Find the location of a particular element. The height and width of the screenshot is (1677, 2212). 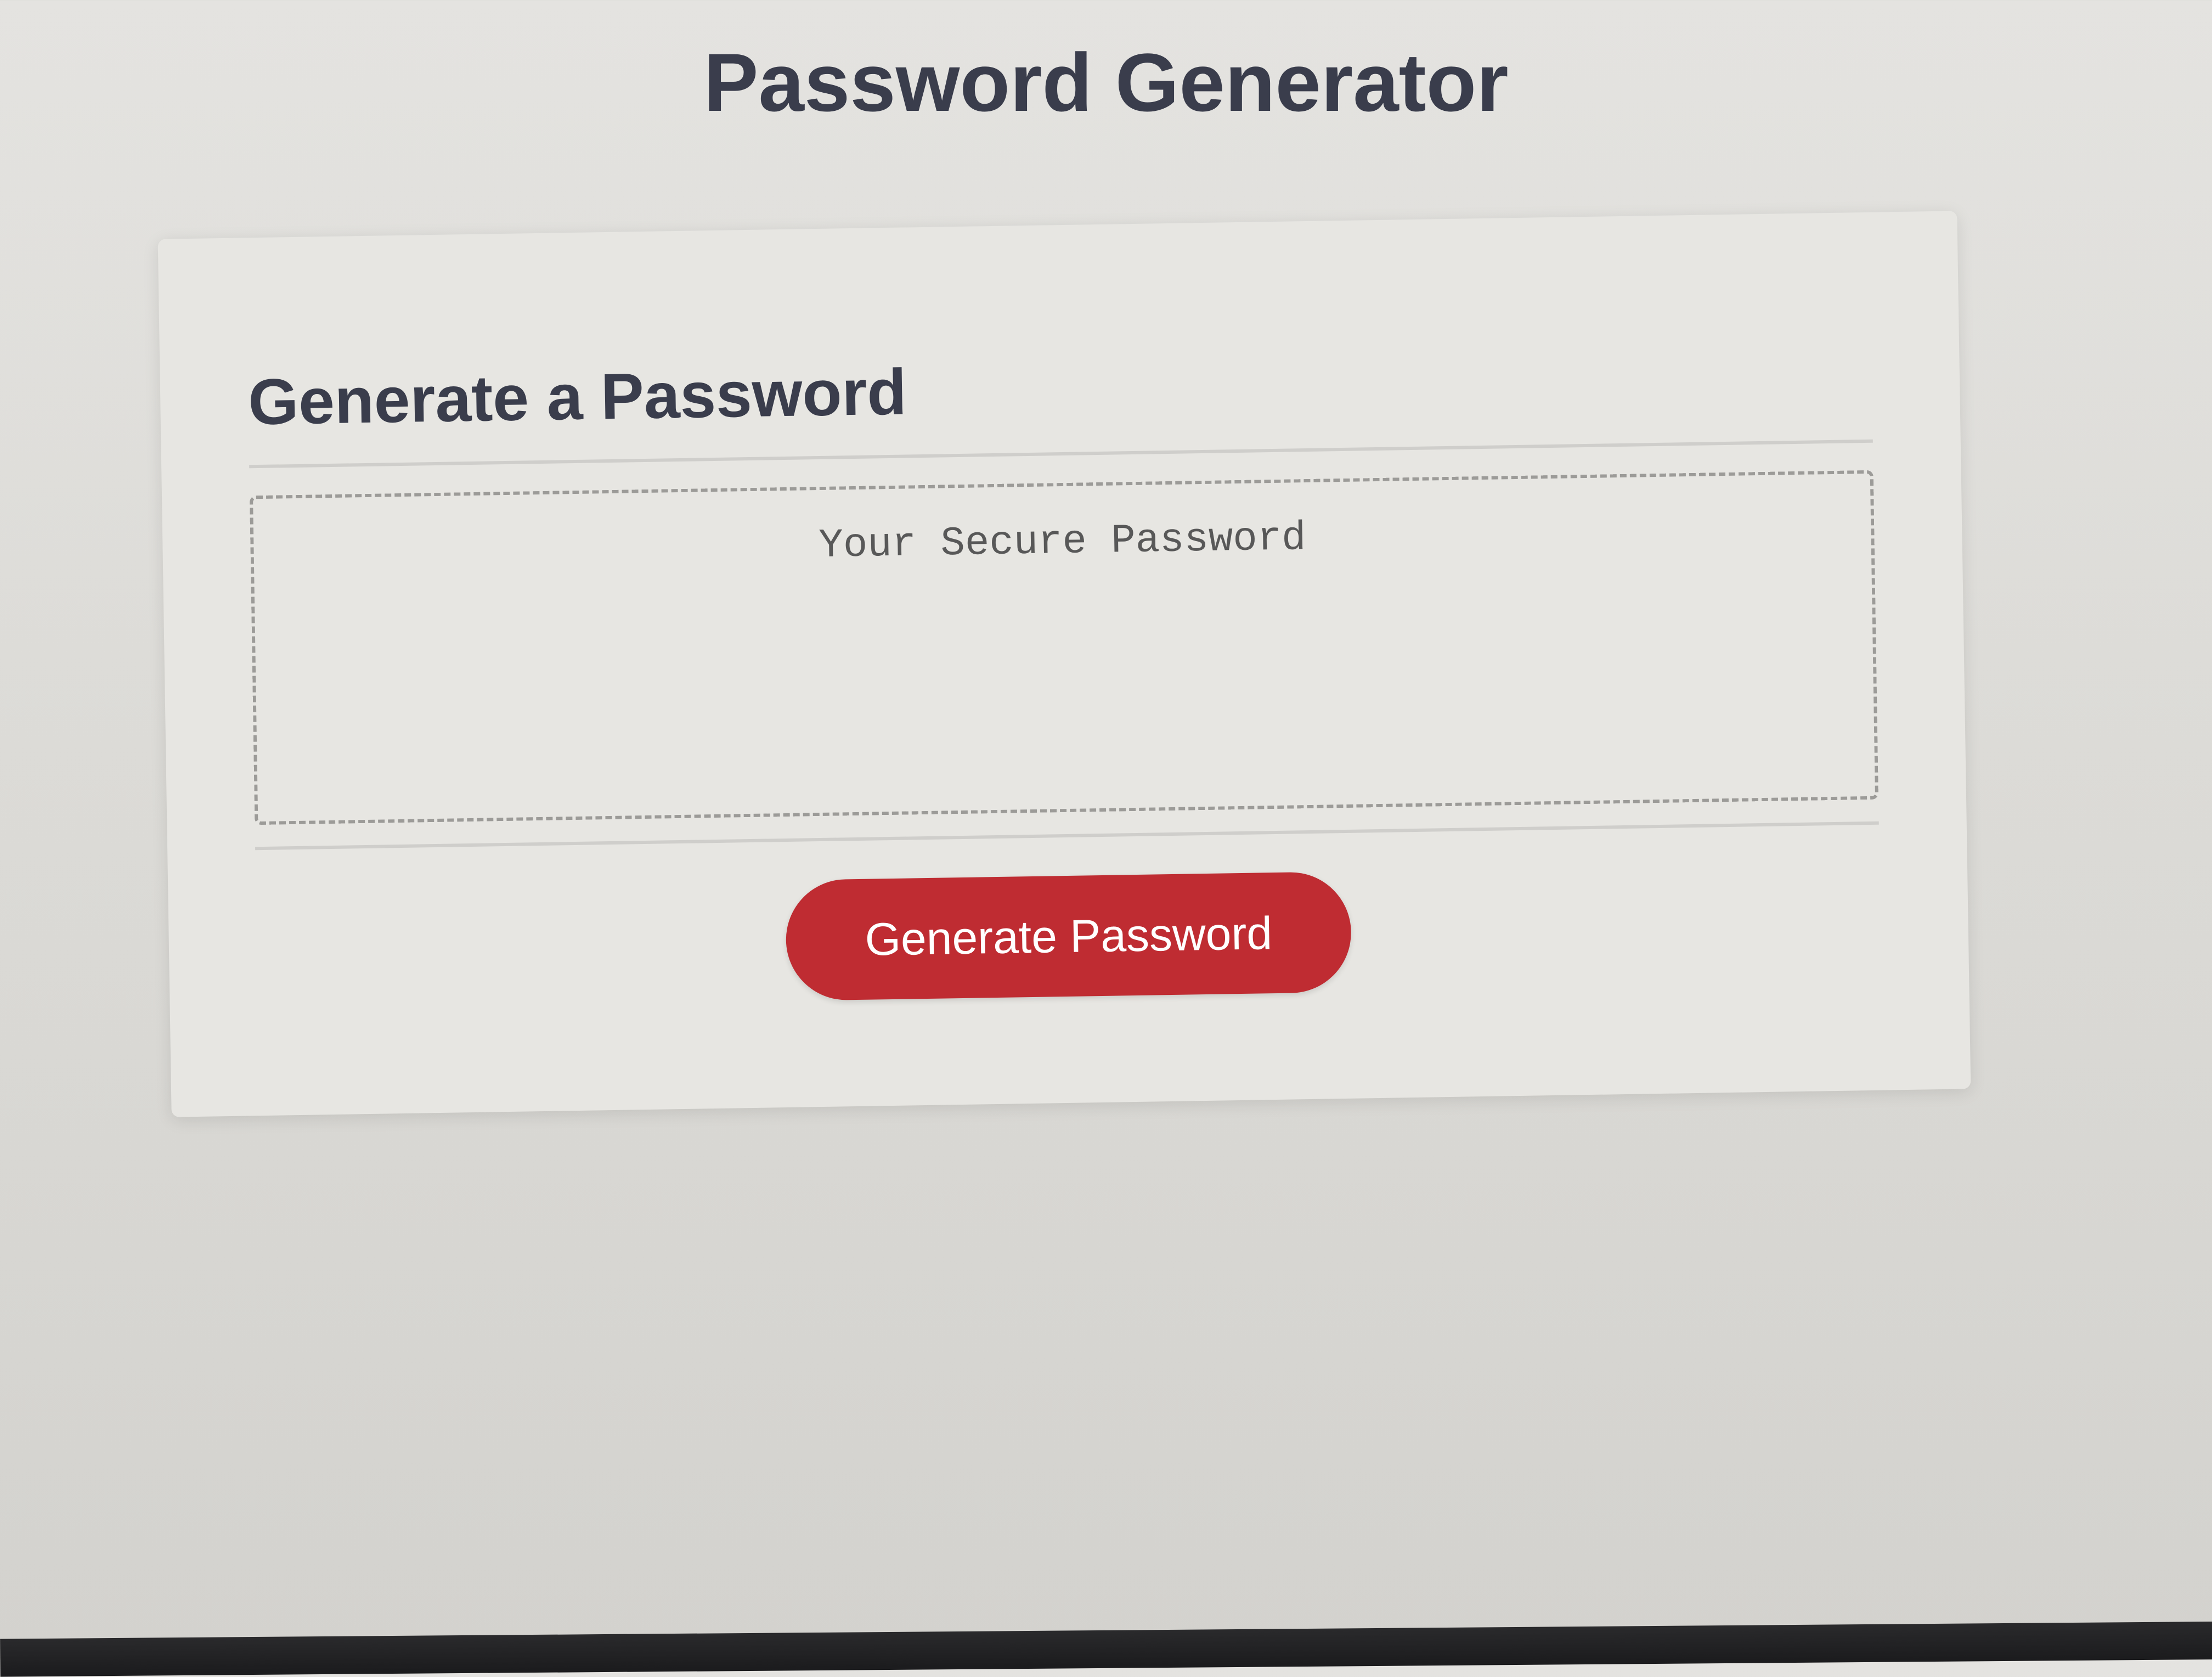

card-footer: Generate Password is located at coordinates (1068, 917).